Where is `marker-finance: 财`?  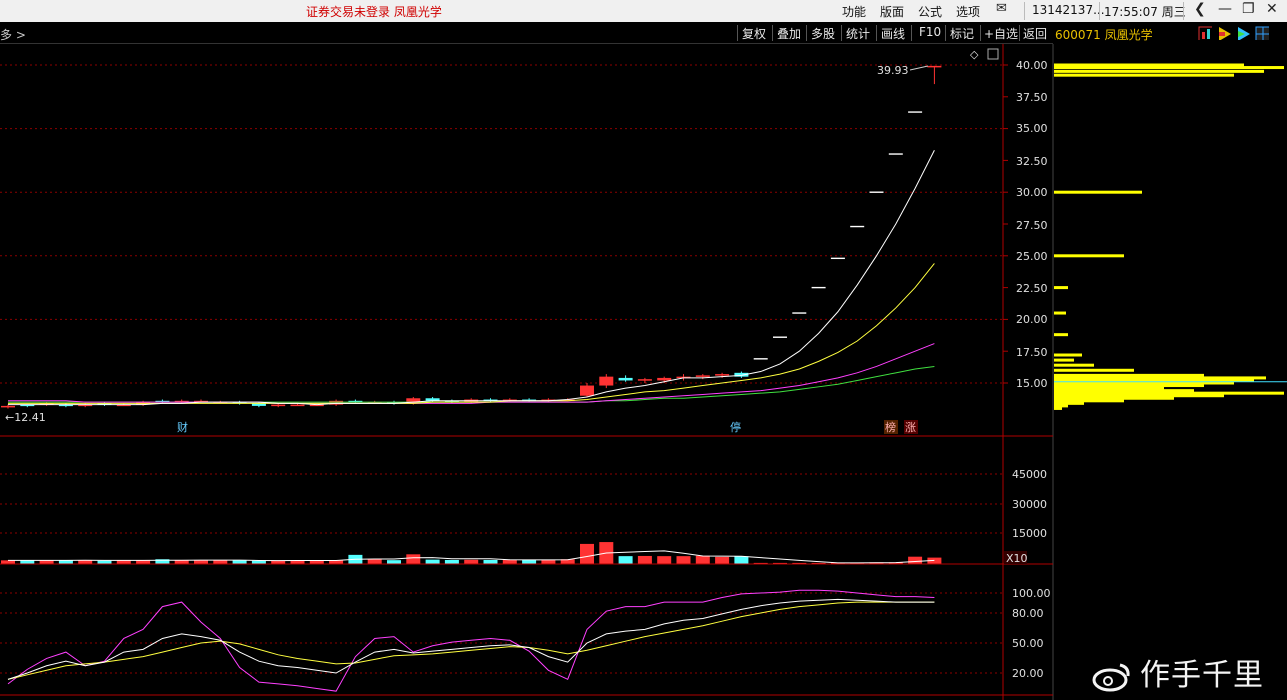 marker-finance: 财 is located at coordinates (182, 427).